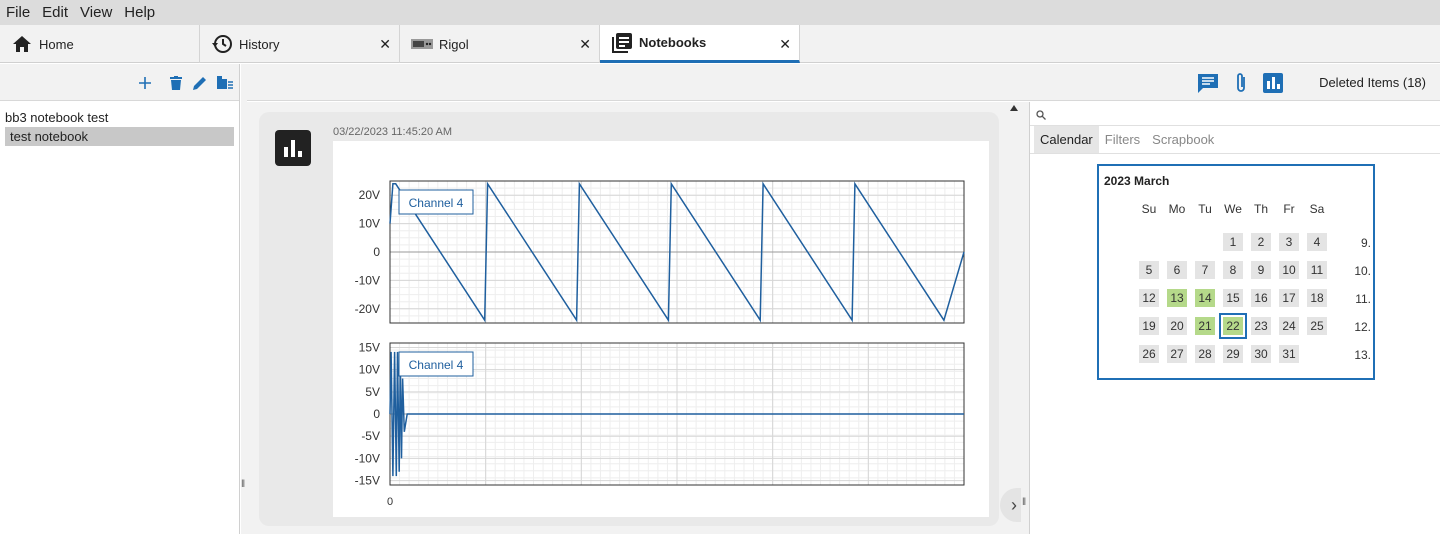 Image resolution: width=1440 pixels, height=534 pixels. What do you see at coordinates (1317, 298) in the screenshot?
I see `calendar-day: 18` at bounding box center [1317, 298].